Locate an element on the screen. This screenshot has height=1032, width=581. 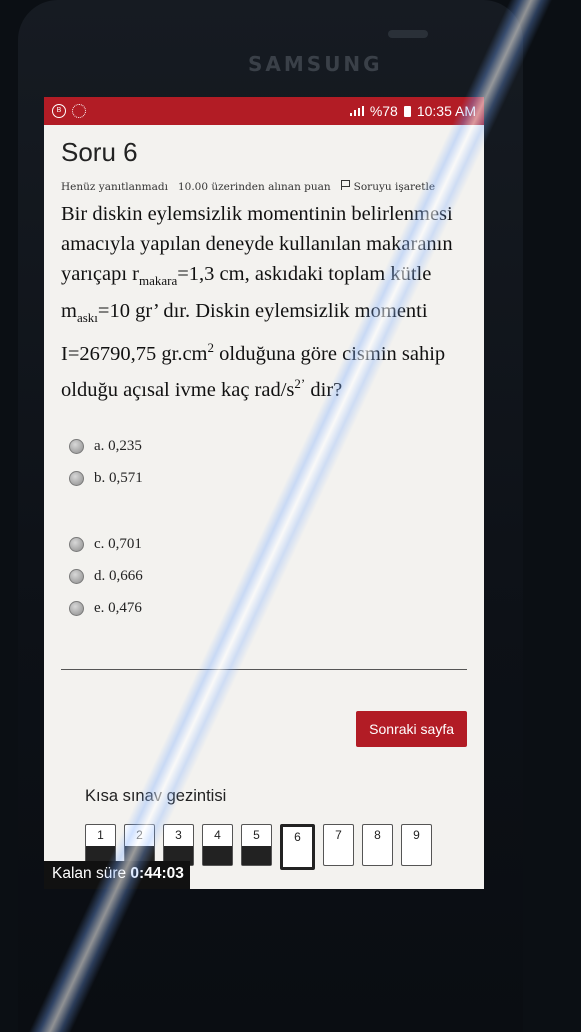
quiz-nav-item: 3 is located at coordinates (178, 844).